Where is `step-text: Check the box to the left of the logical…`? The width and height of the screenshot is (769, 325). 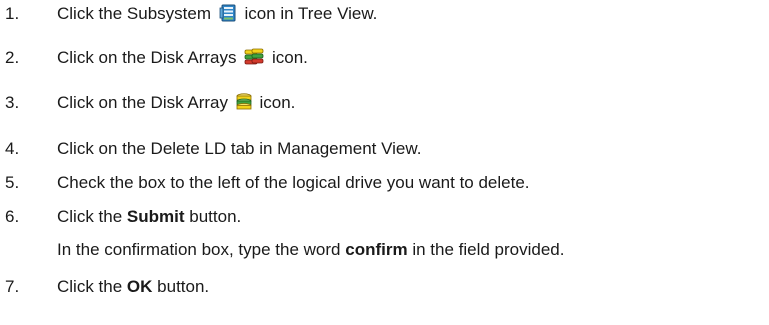
step-text: Check the box to the left of the logical… is located at coordinates (293, 182).